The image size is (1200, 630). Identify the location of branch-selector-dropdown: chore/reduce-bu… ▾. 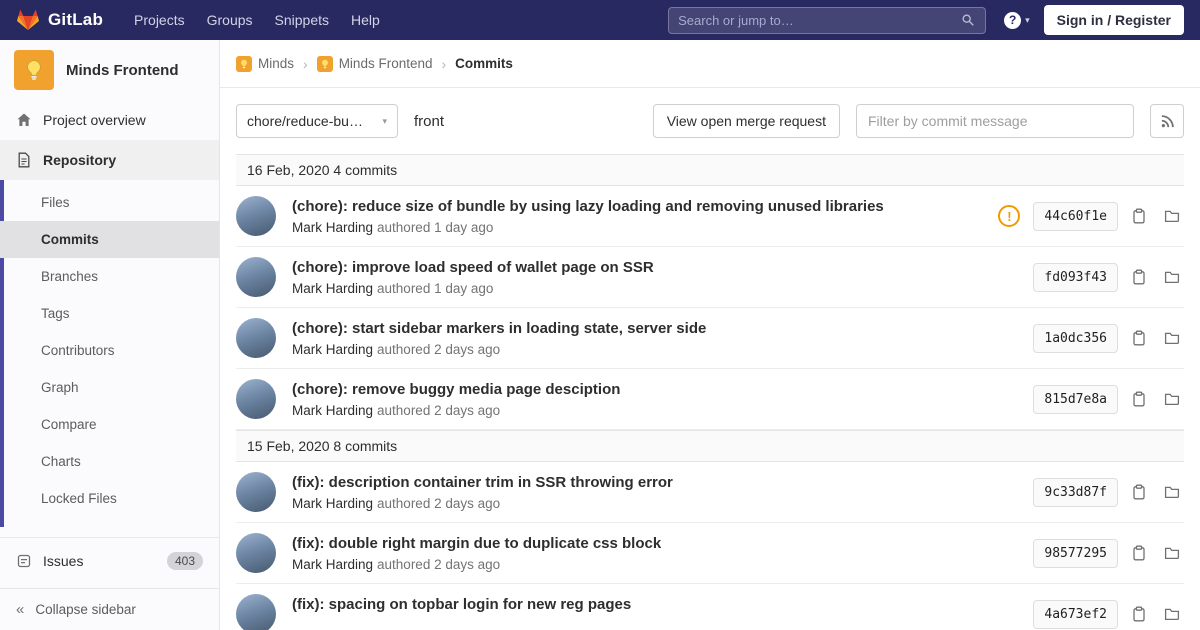
(317, 121).